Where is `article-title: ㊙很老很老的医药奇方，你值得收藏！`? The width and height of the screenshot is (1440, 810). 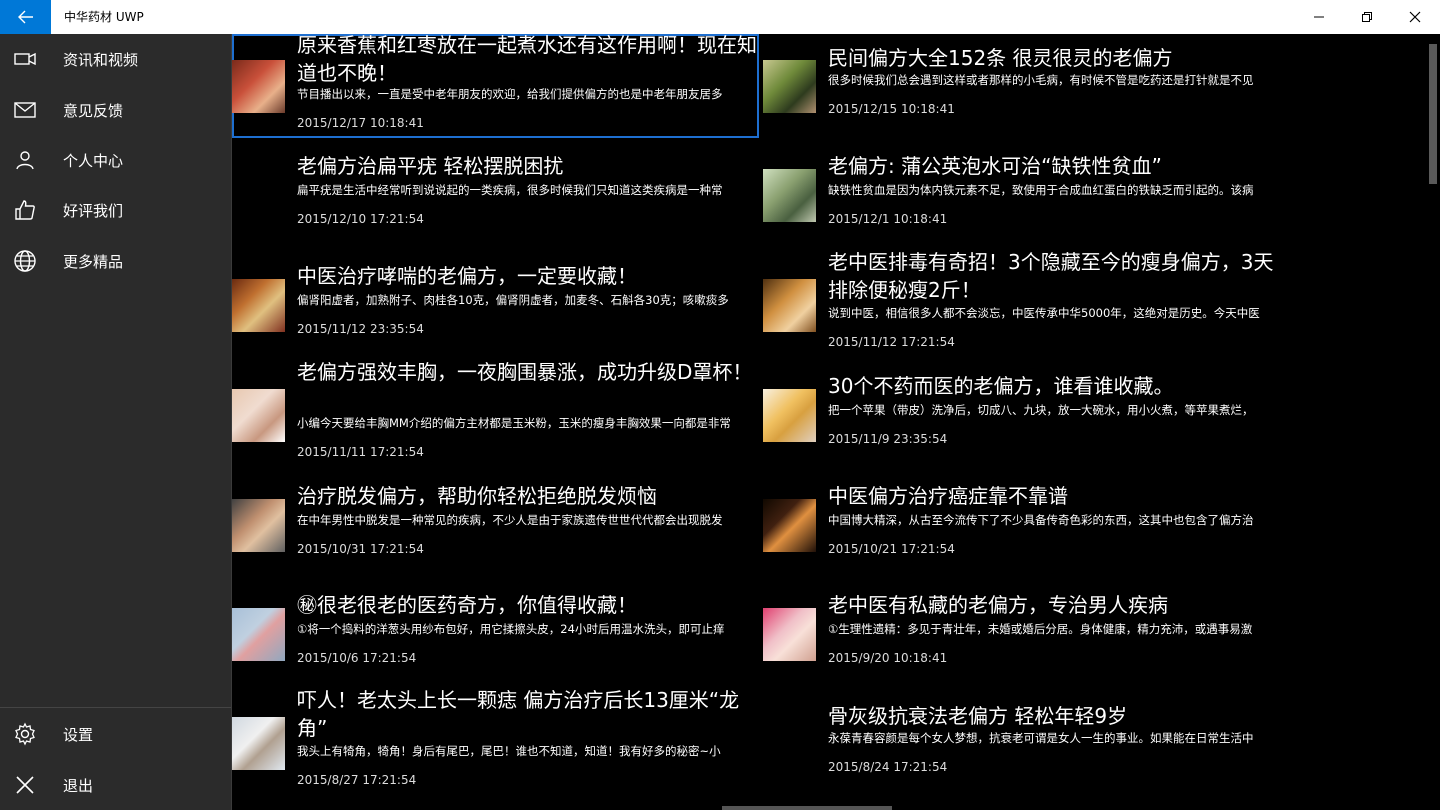
article-title: ㊙很老很老的医药奇方，你值得收藏！ is located at coordinates (467, 605).